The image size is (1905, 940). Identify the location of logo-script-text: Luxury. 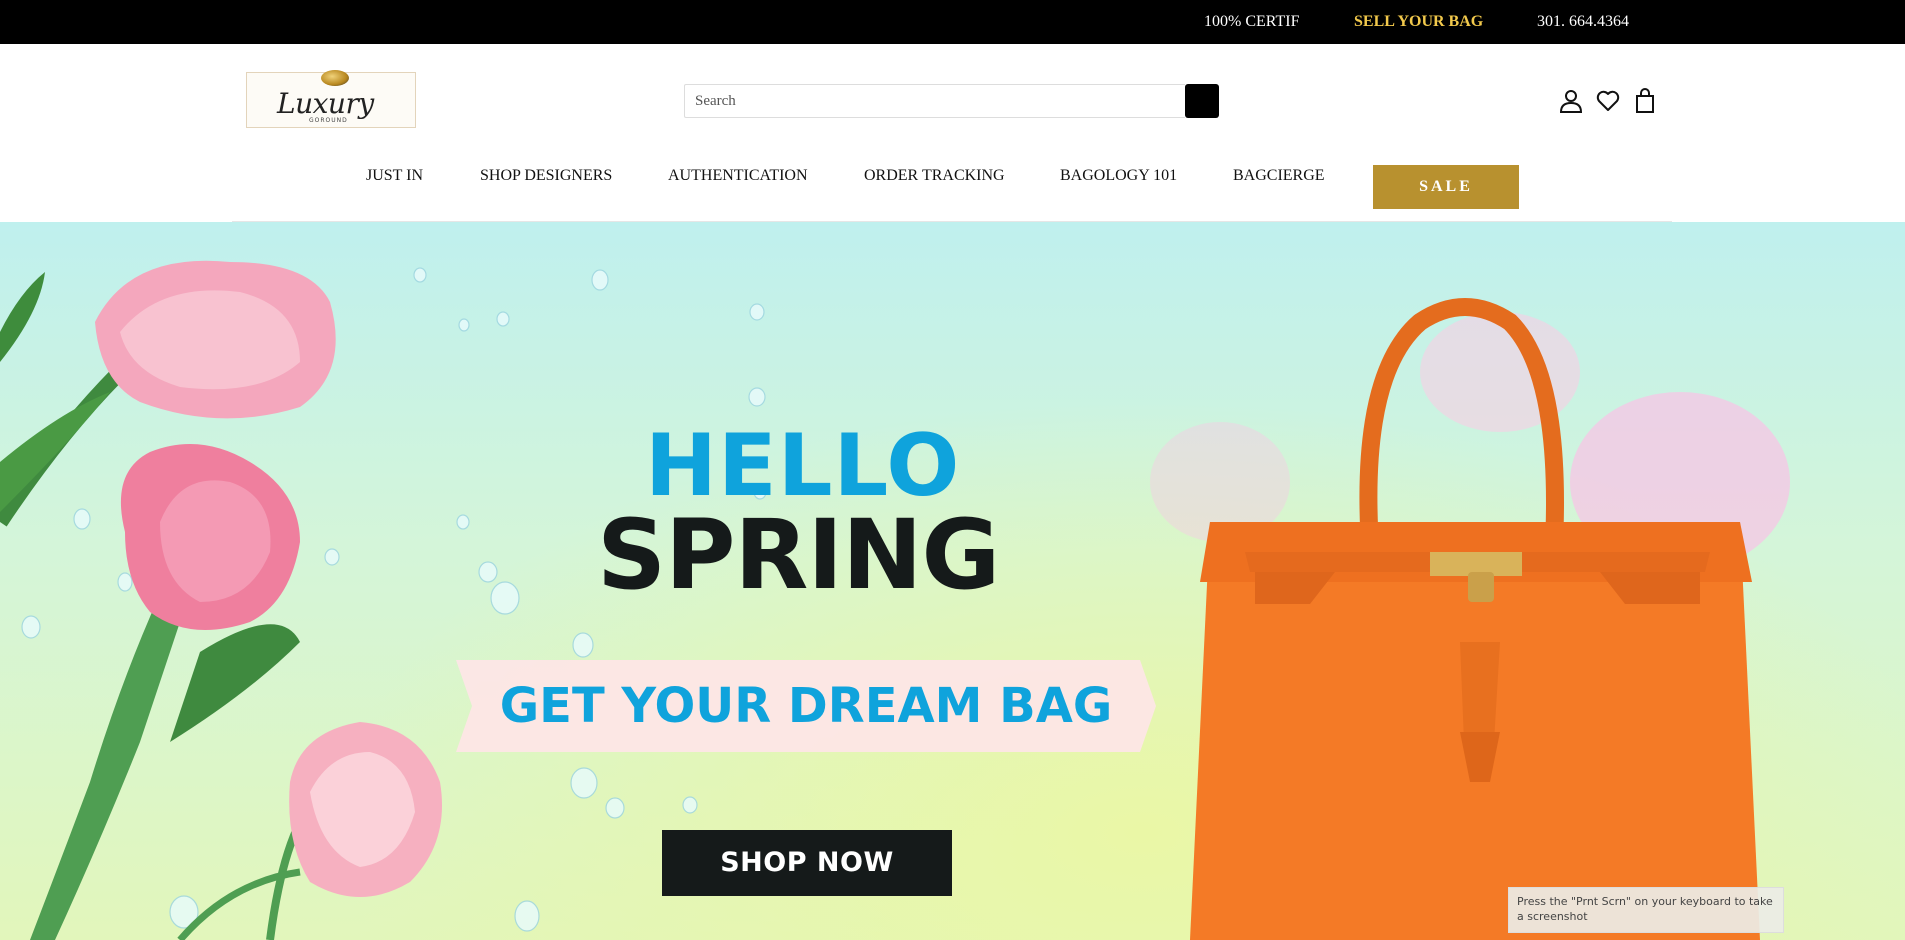
(325, 103).